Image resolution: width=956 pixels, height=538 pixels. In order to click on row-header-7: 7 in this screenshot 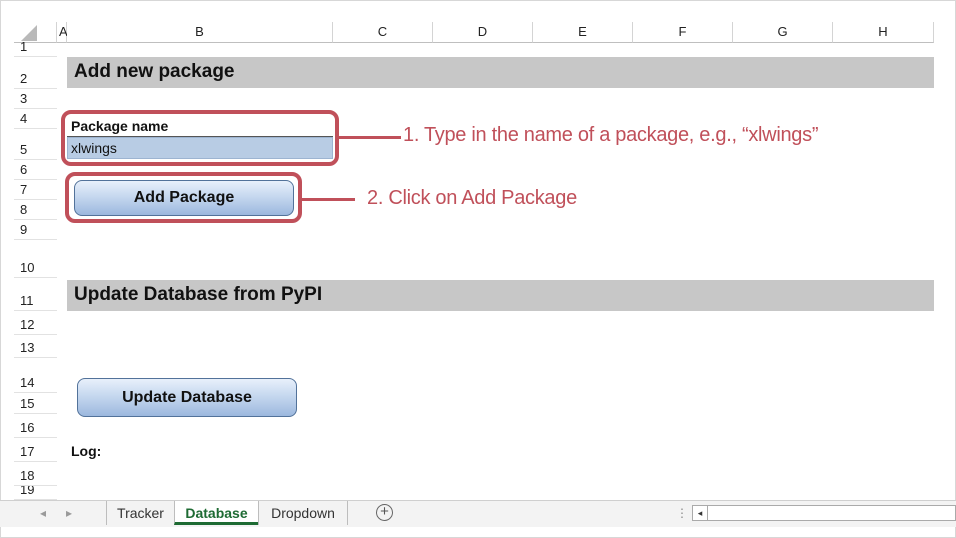, I will do `click(35, 190)`.